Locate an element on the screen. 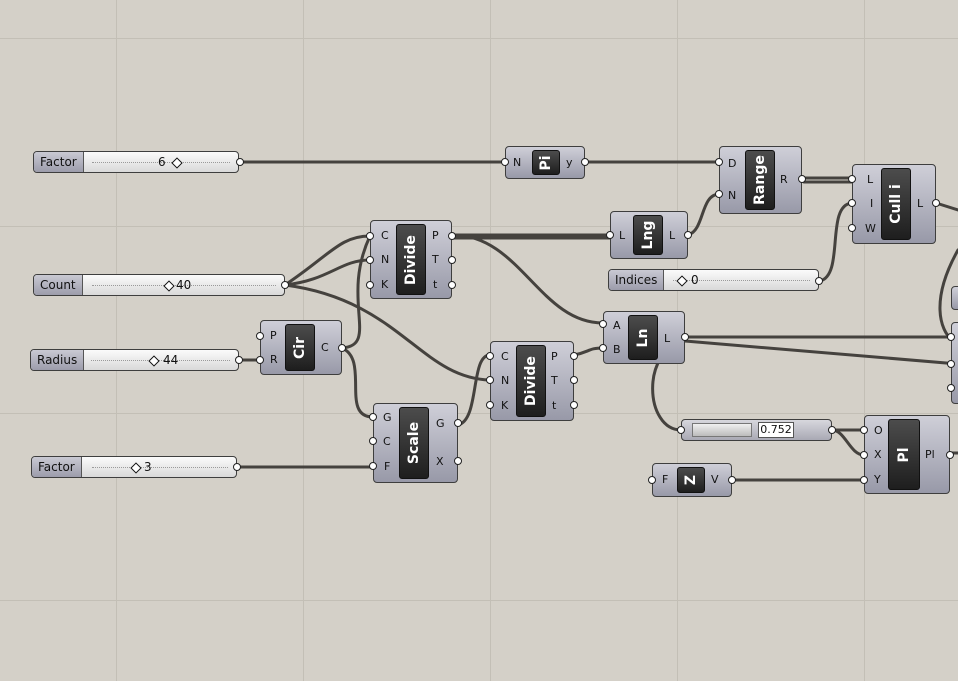 The width and height of the screenshot is (958, 681). pi-component: N Pi y is located at coordinates (545, 162).